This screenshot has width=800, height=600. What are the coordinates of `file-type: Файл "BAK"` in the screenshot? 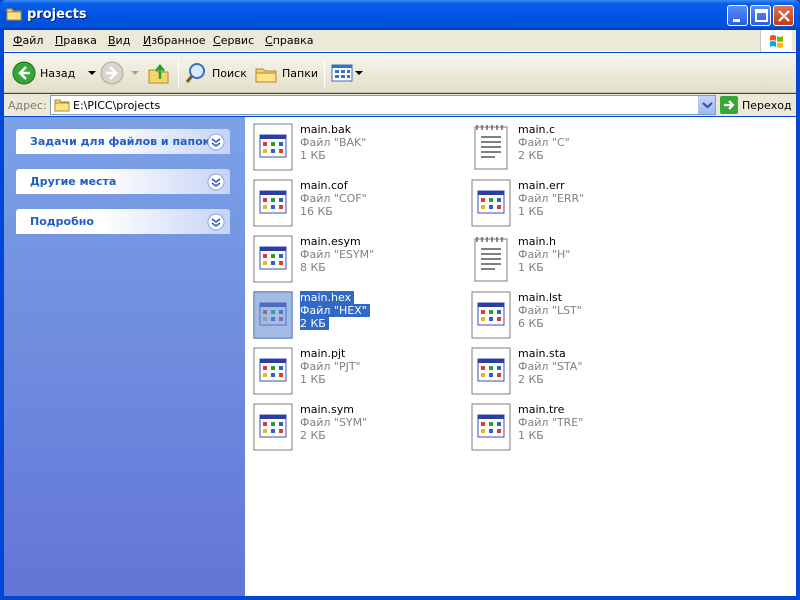 It's located at (333, 142).